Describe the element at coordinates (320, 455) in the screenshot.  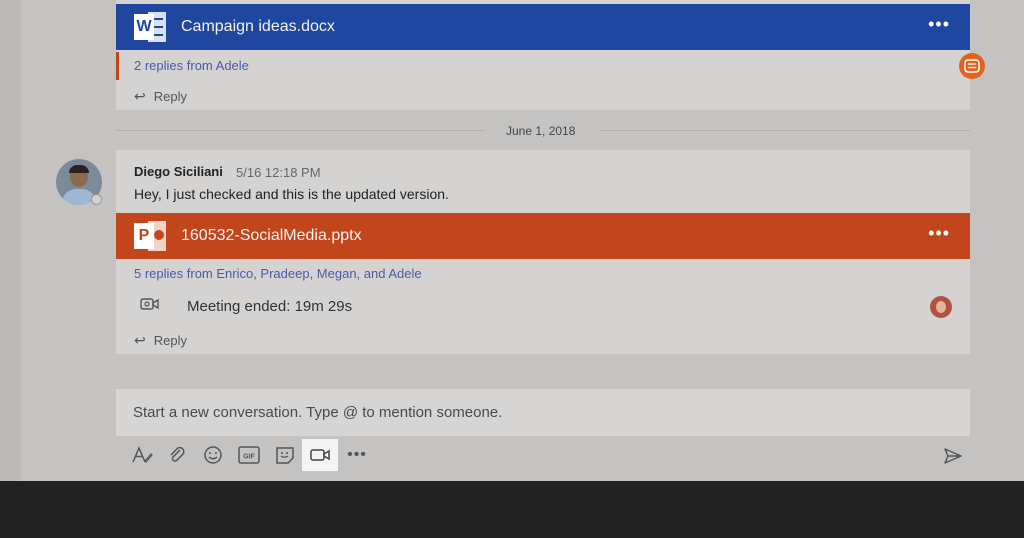
I see `meet-now-icon` at that location.